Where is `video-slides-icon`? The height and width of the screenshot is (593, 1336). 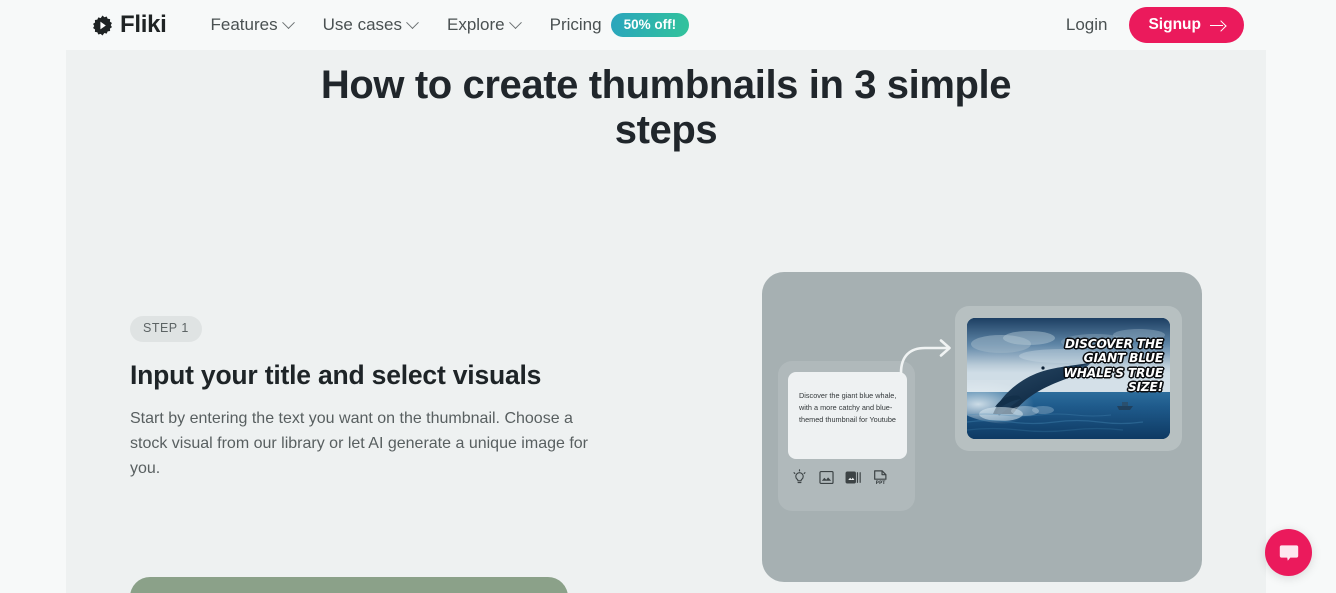
video-slides-icon is located at coordinates (853, 477).